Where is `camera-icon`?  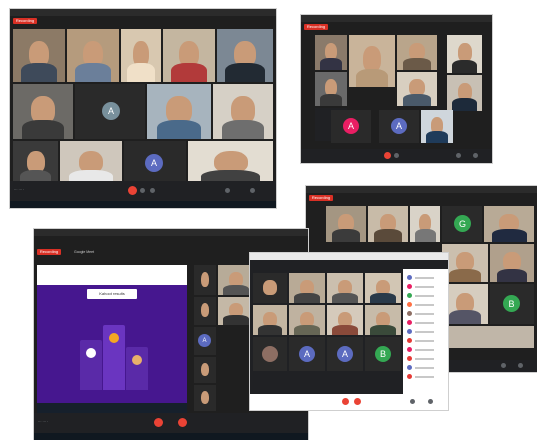 camera-icon is located at coordinates (152, 190).